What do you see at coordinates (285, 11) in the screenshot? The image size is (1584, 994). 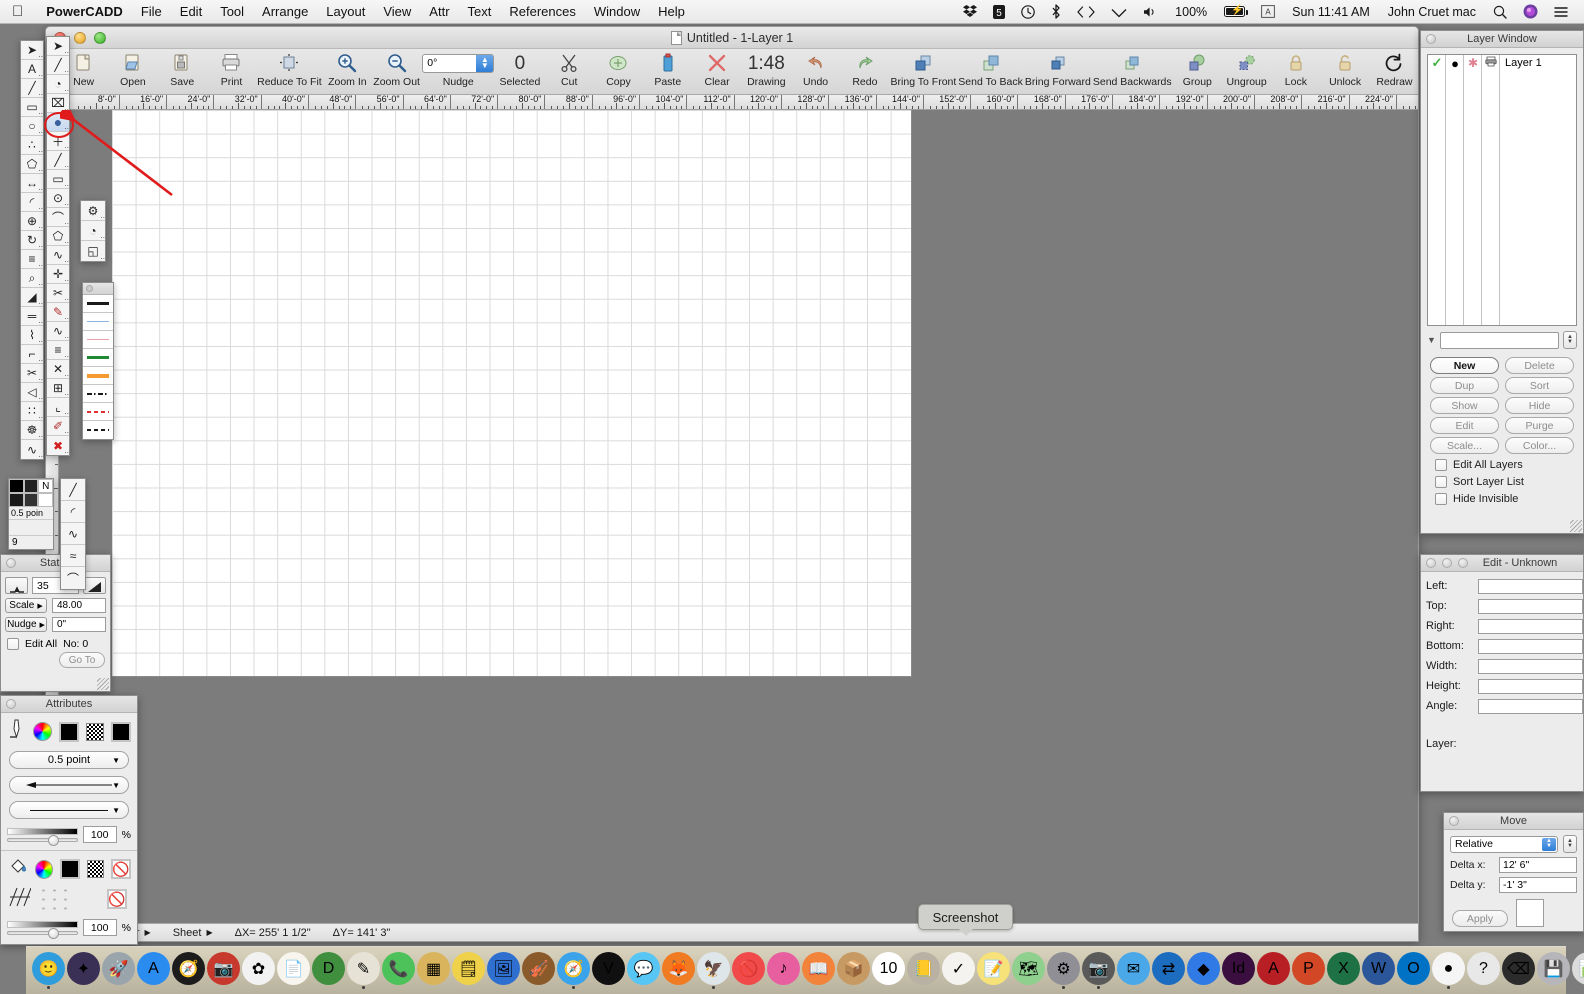 I see `menu-arrange: Arrange` at bounding box center [285, 11].